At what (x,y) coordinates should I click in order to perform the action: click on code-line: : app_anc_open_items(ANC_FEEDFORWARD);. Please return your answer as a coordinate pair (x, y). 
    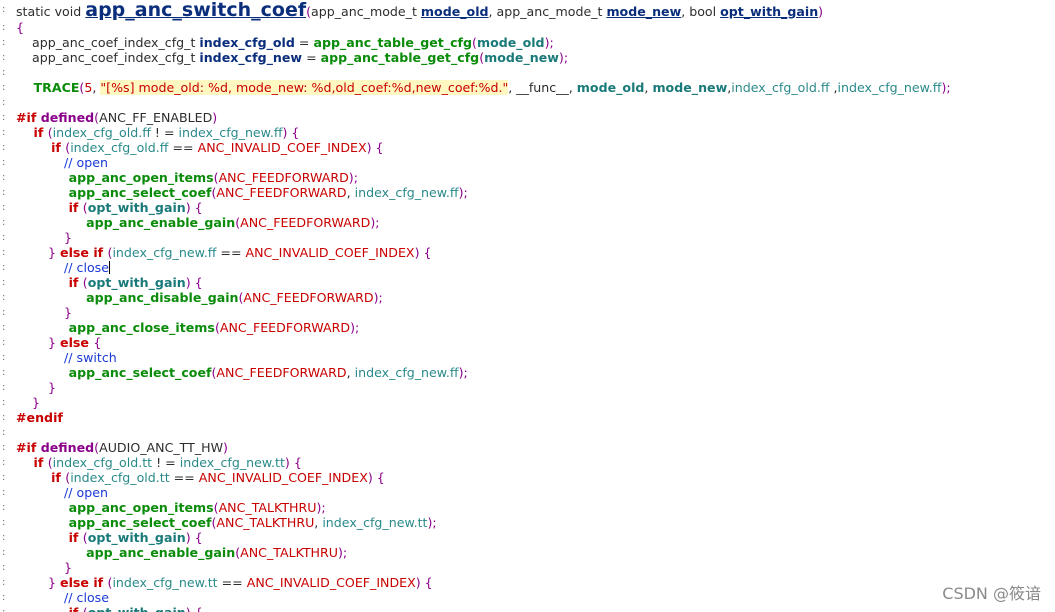
    Looking at the image, I should click on (527, 177).